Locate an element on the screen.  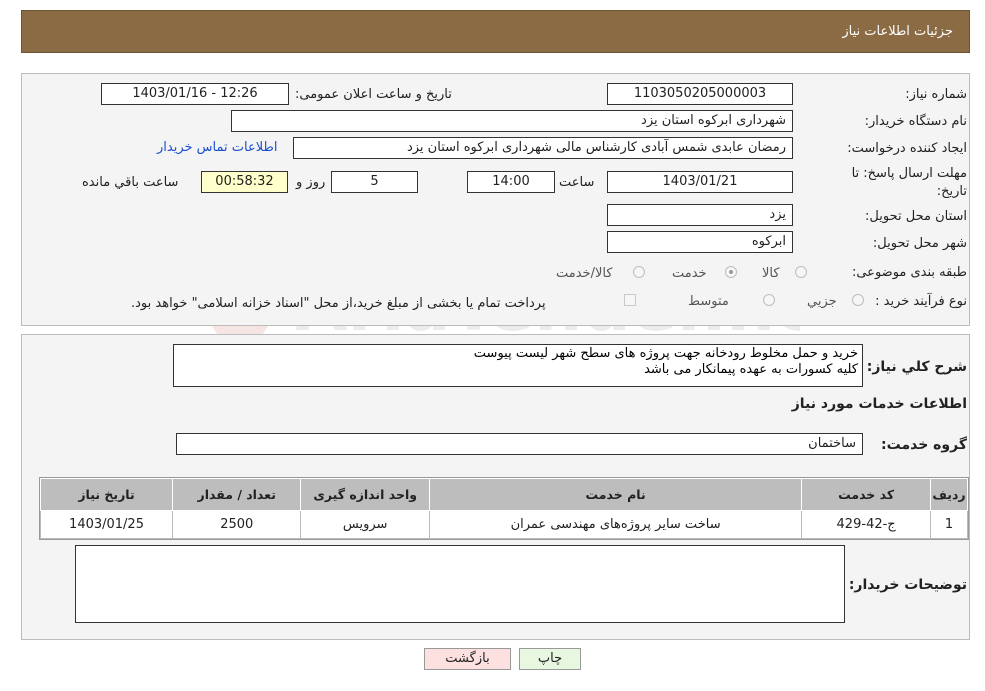
days-field: 5 is located at coordinates (374, 182).